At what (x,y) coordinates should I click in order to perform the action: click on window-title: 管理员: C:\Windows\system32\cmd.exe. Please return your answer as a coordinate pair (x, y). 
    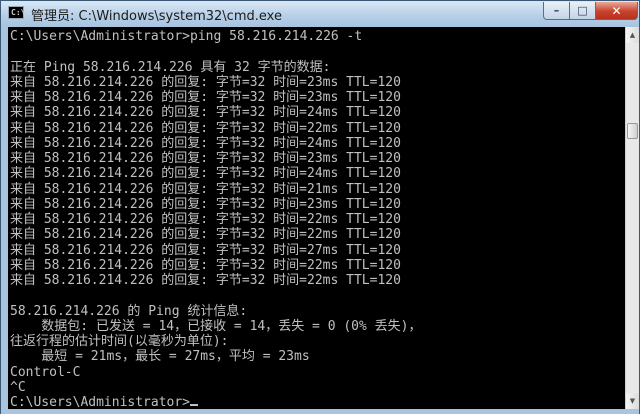
    Looking at the image, I should click on (156, 16).